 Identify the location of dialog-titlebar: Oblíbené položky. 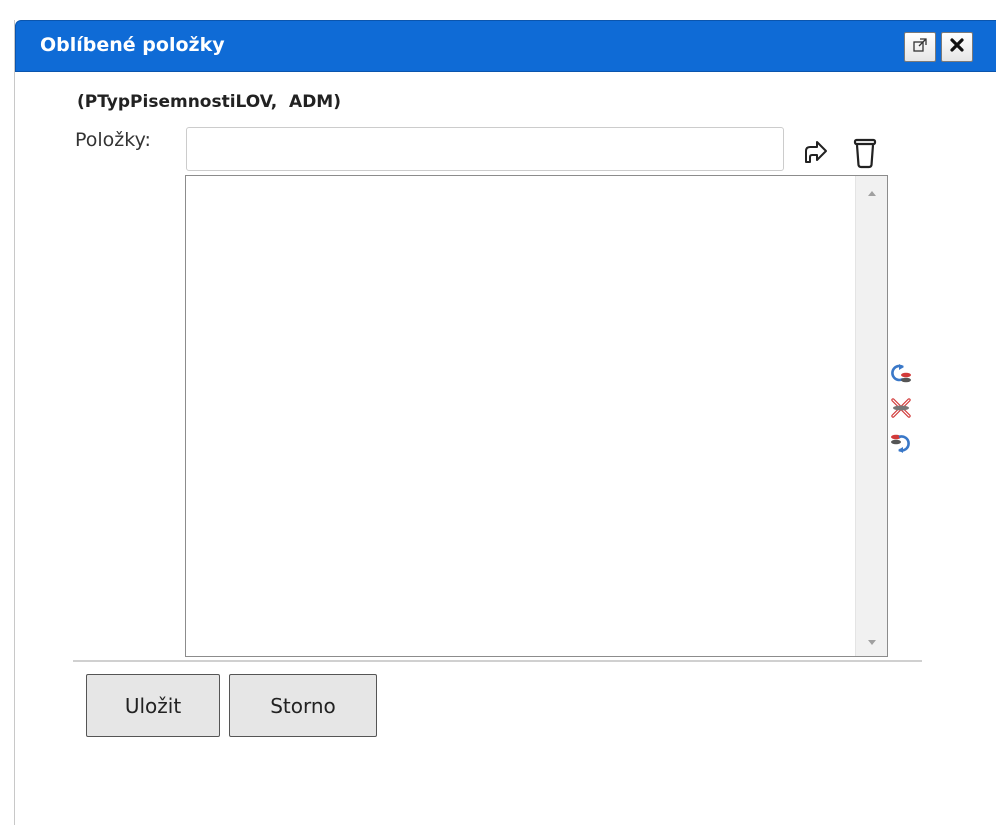
(505, 46).